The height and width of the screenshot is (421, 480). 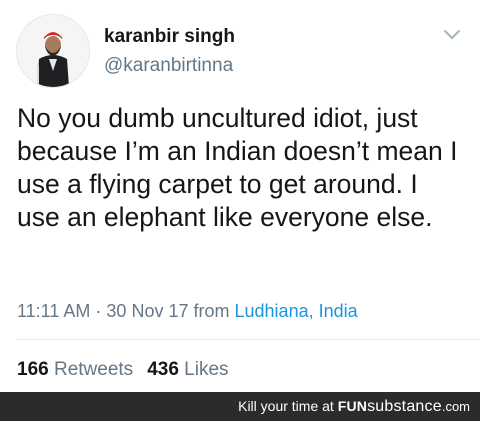 I want to click on brand-com: .com, so click(x=455, y=406).